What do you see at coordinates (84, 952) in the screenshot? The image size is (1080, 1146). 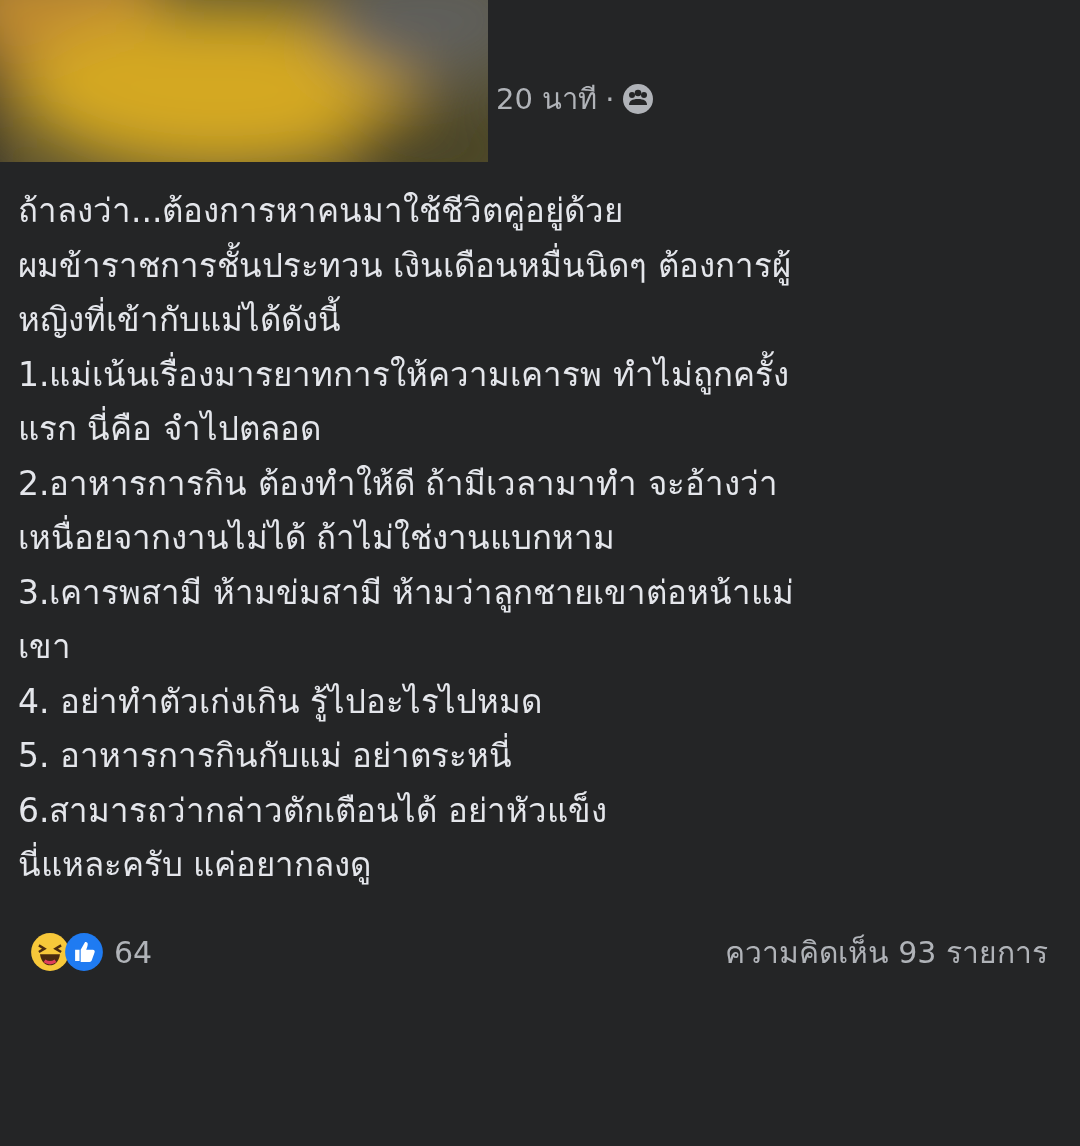 I see `like-icon` at bounding box center [84, 952].